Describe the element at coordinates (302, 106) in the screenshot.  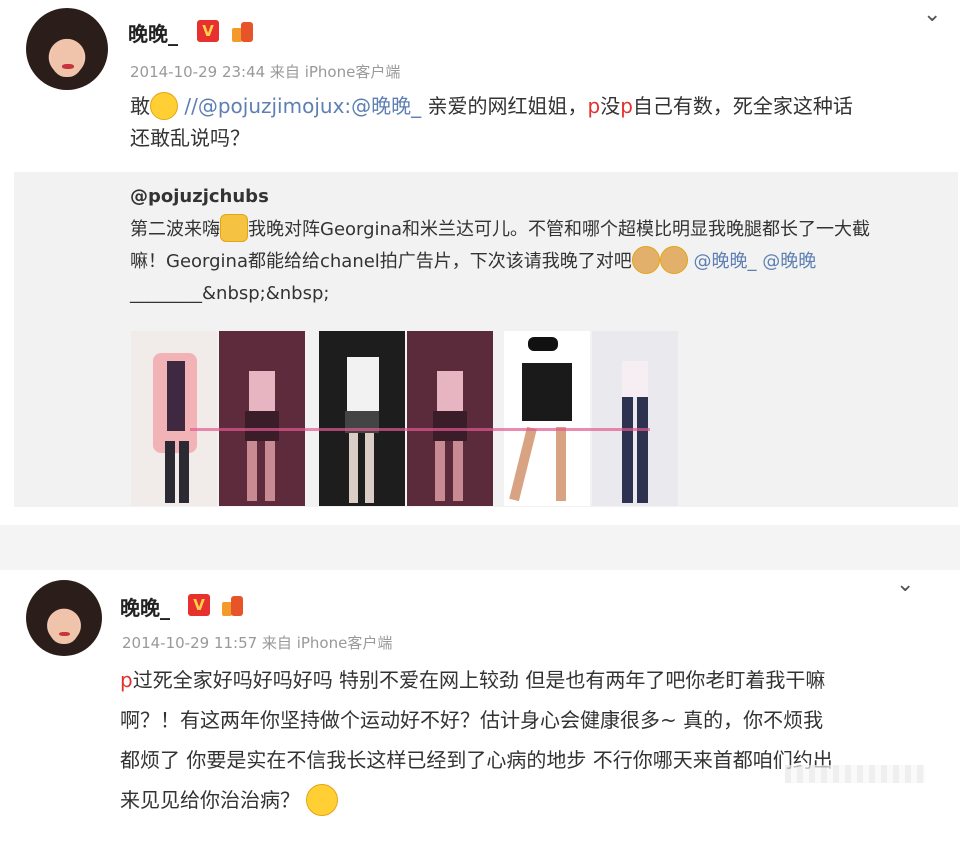
I see `mention-link: //@pojuzjimojux:@晚晚_` at that location.